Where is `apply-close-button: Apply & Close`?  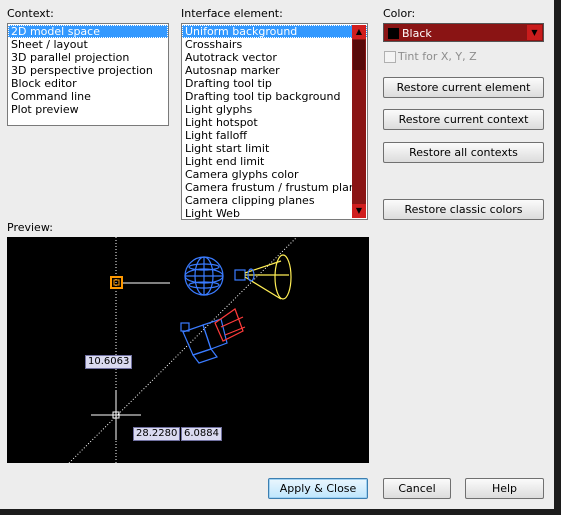
apply-close-button: Apply & Close is located at coordinates (318, 488).